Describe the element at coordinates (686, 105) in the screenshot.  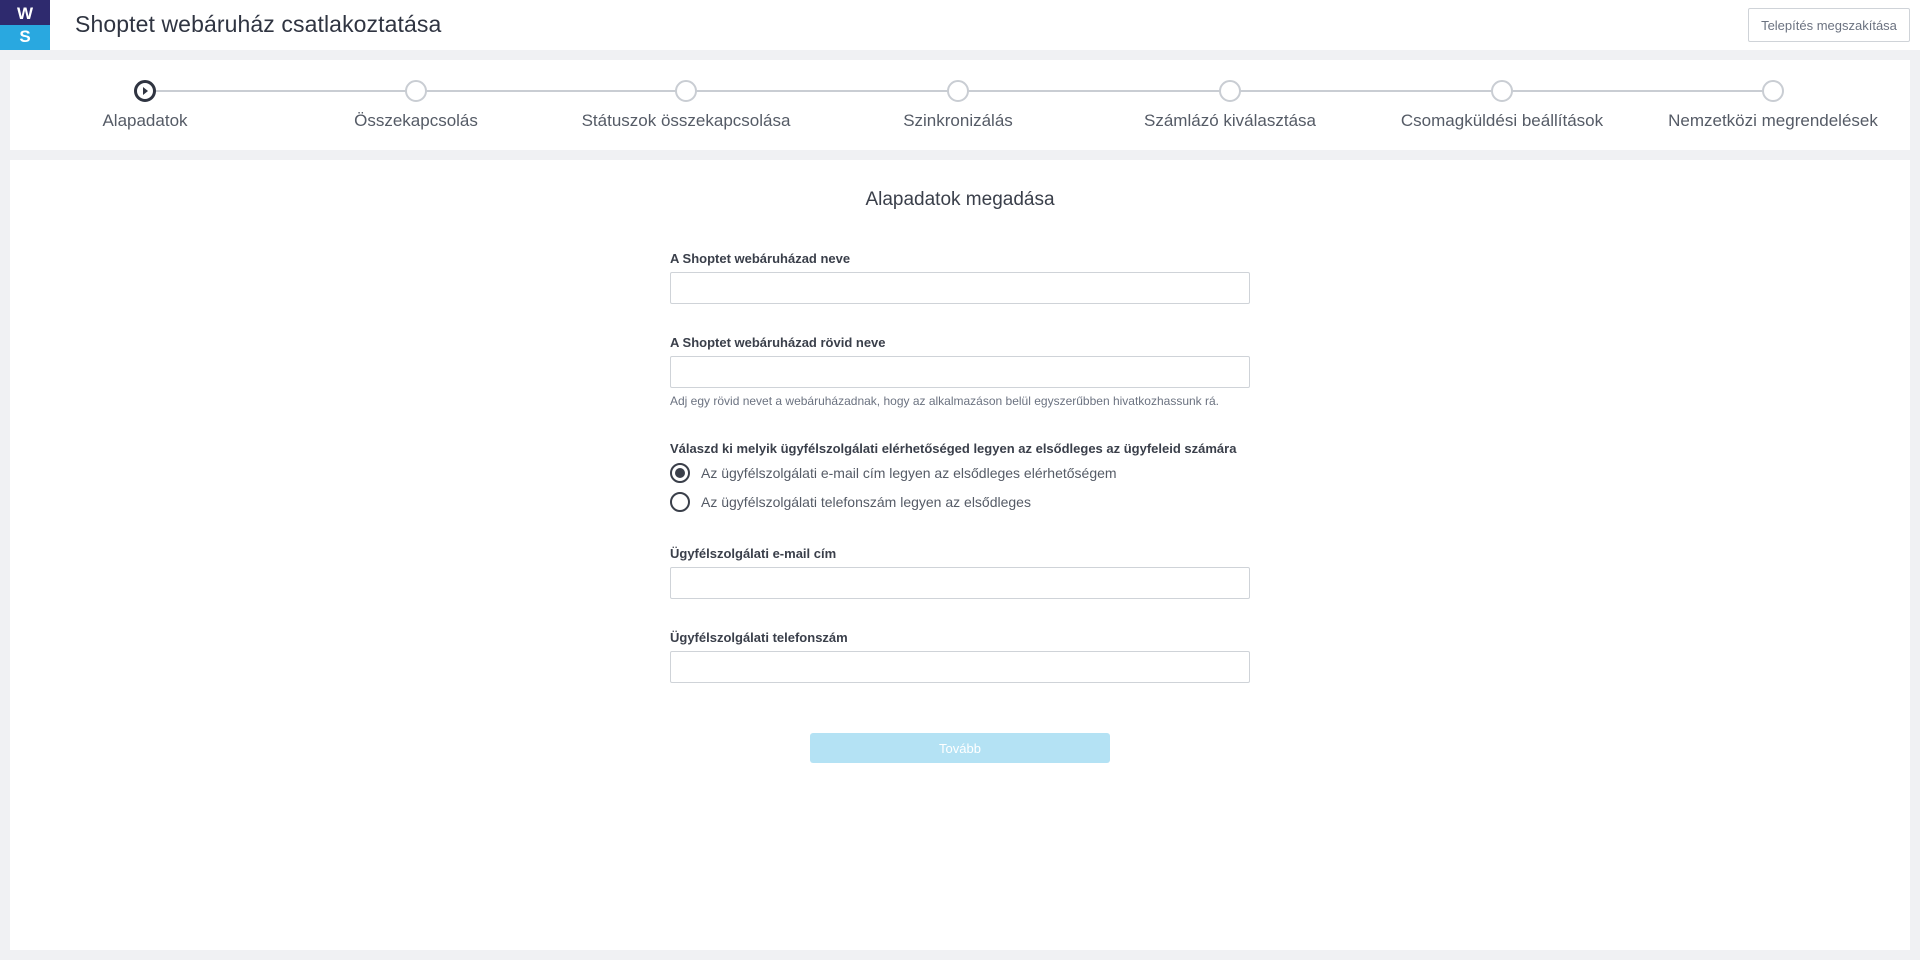
I see `step-statuszok: Státuszok összekapcsolása` at that location.